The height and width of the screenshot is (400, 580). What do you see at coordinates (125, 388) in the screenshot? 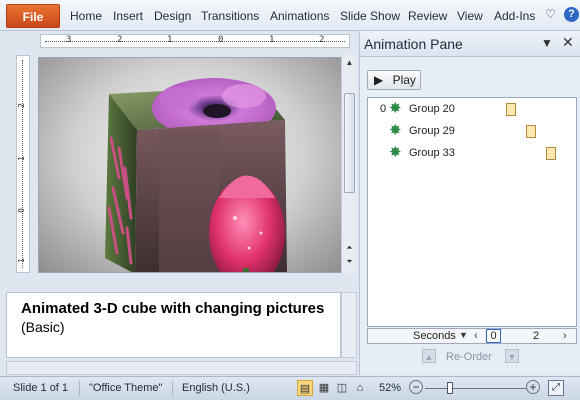
I see `theme-name: "Office Theme"` at bounding box center [125, 388].